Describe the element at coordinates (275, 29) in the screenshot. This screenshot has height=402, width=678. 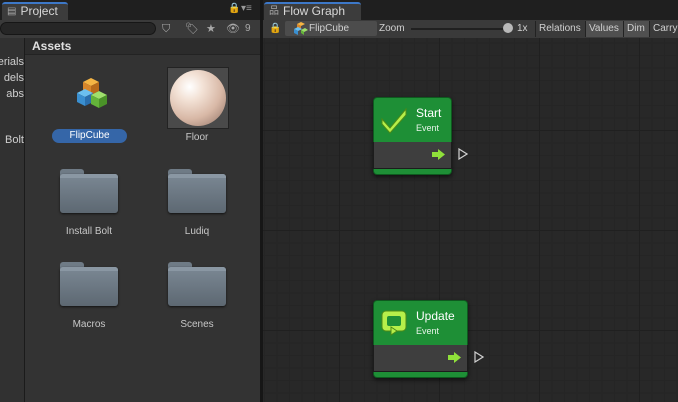
I see `graph-lock-icon: 🔒` at that location.